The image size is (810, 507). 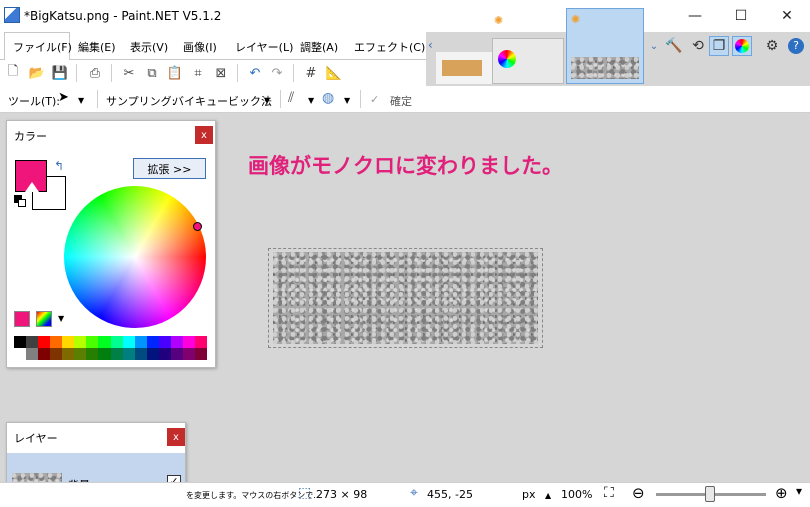 What do you see at coordinates (507, 59) in the screenshot?
I see `thumbnail-2-wheel` at bounding box center [507, 59].